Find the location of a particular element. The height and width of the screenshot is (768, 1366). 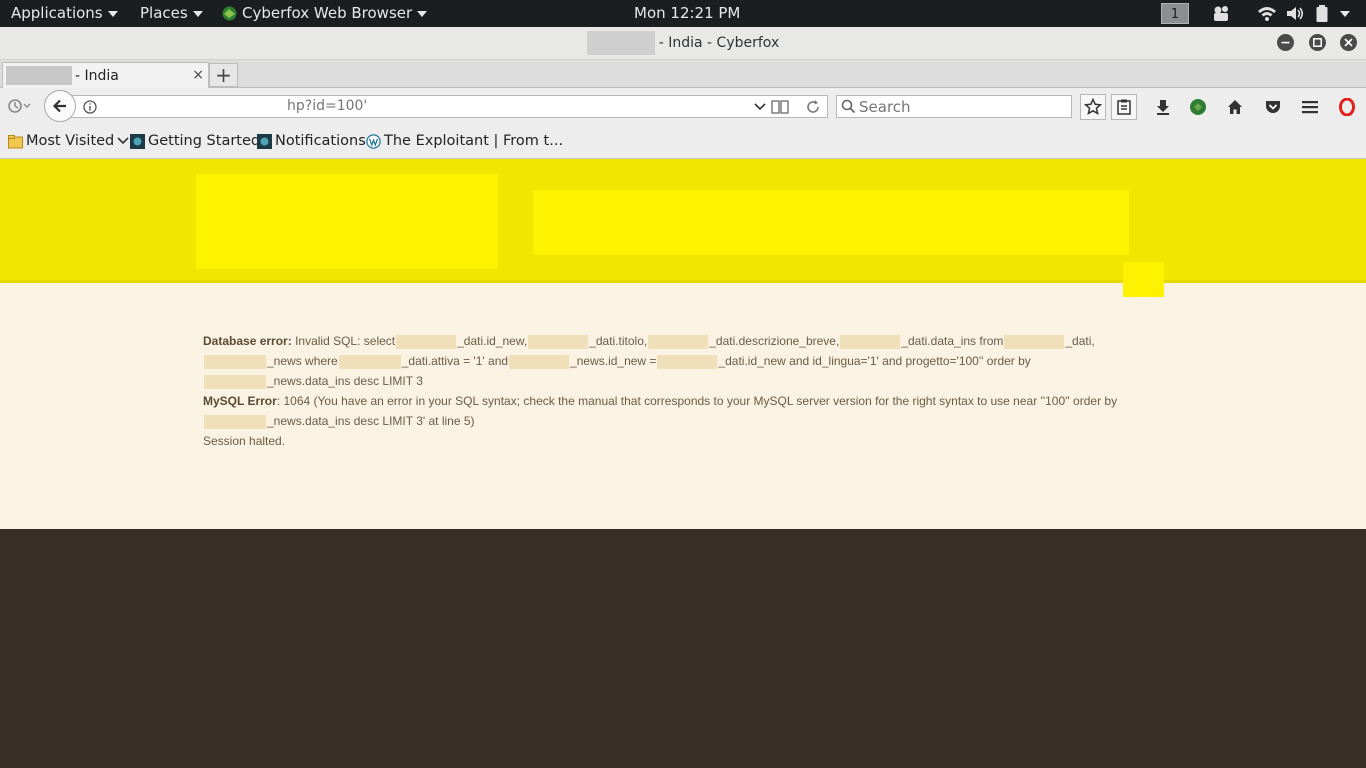

wifi-icon is located at coordinates (1267, 13).